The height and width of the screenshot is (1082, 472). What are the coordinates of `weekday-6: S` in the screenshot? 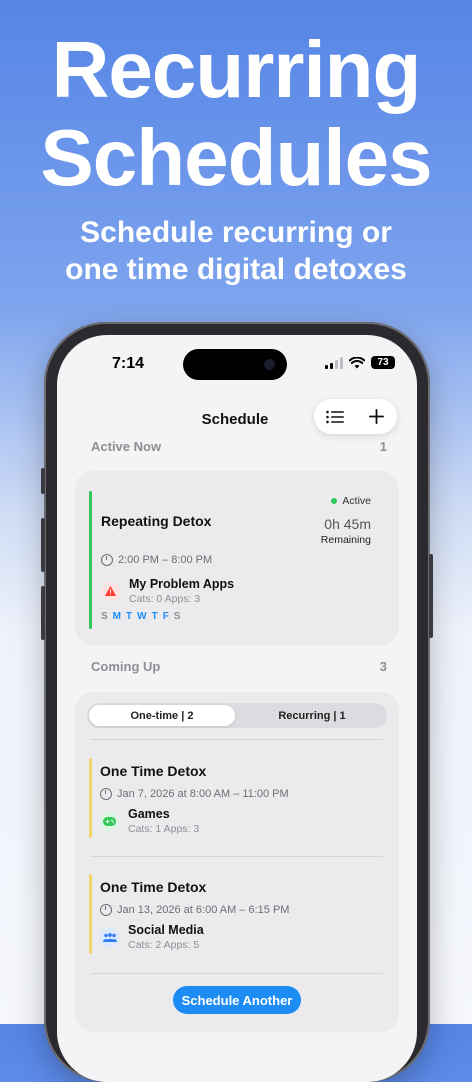 It's located at (177, 616).